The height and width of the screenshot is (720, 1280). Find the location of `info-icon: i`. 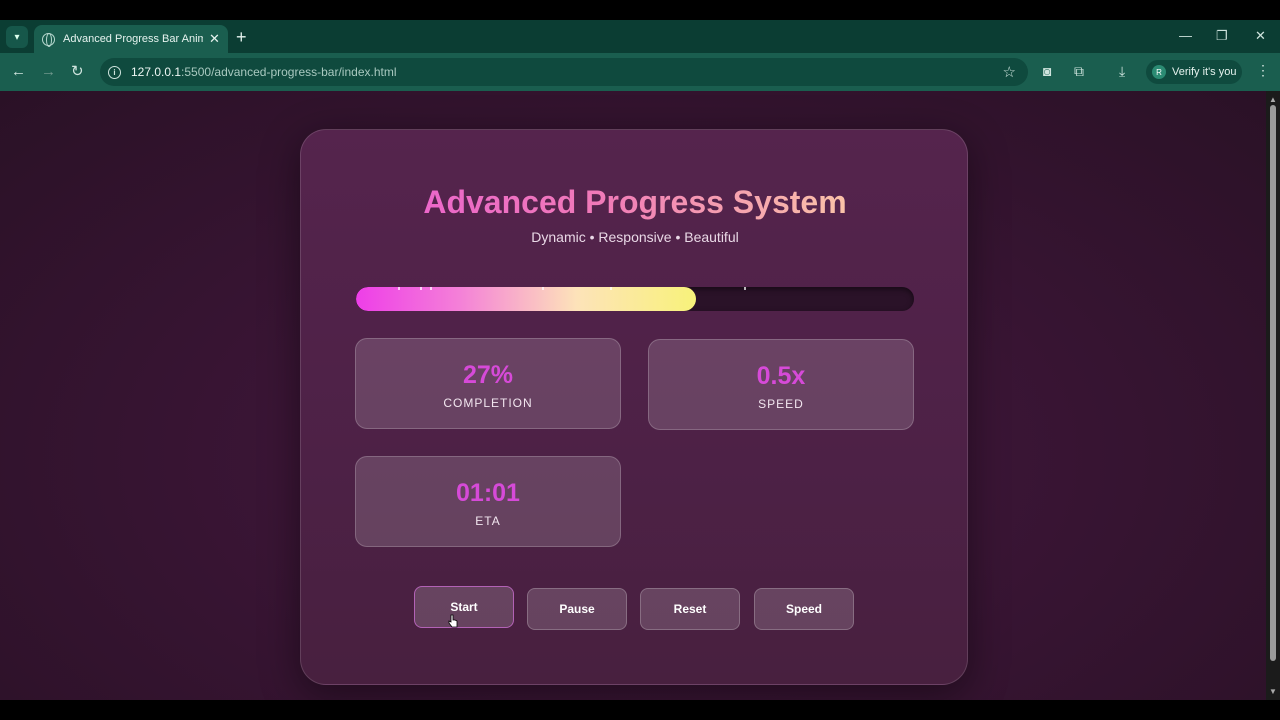

info-icon: i is located at coordinates (114, 72).